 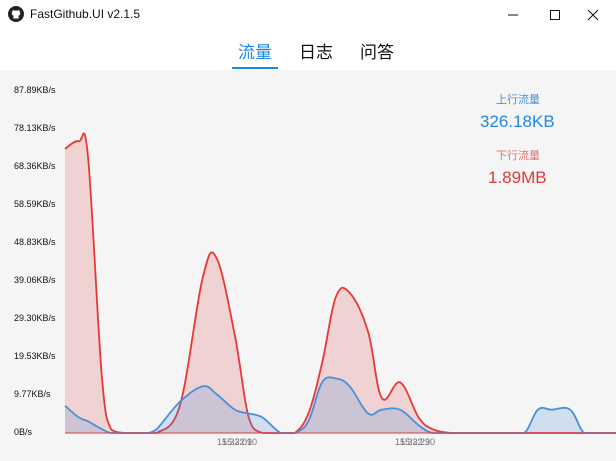 I want to click on minimize-icon, so click(x=513, y=15).